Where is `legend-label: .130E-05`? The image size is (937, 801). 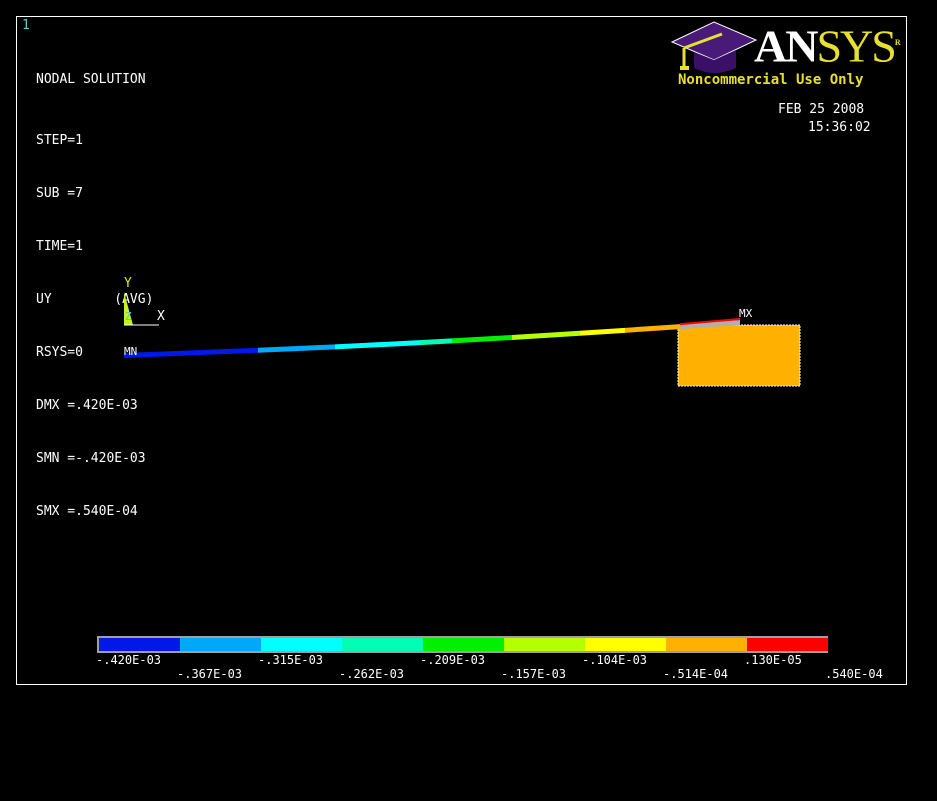 legend-label: .130E-05 is located at coordinates (773, 660).